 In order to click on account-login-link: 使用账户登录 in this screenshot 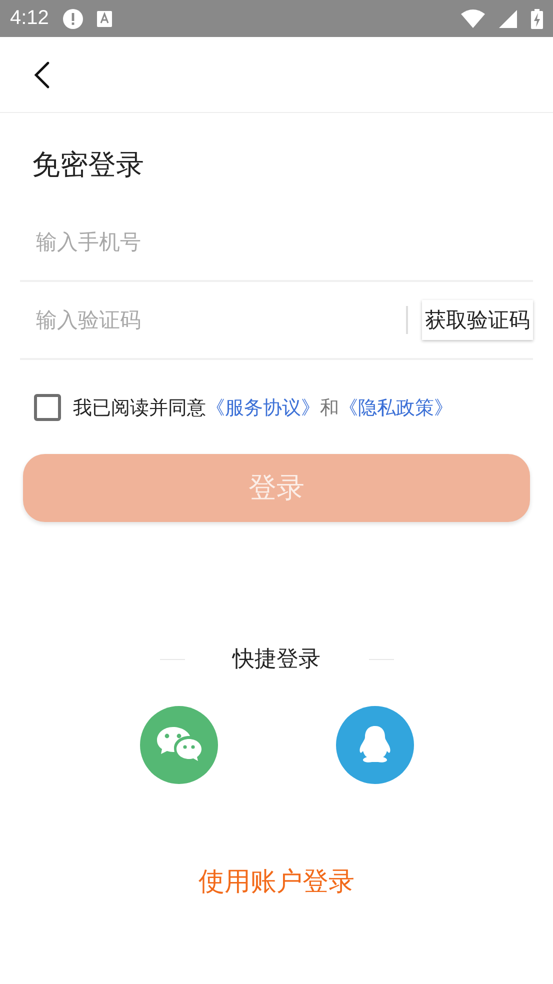, I will do `click(276, 881)`.